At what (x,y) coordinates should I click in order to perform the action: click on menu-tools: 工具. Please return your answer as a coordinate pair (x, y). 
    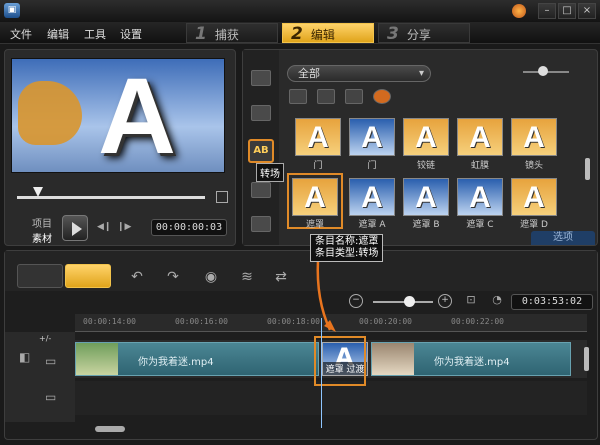
    Looking at the image, I should click on (95, 34).